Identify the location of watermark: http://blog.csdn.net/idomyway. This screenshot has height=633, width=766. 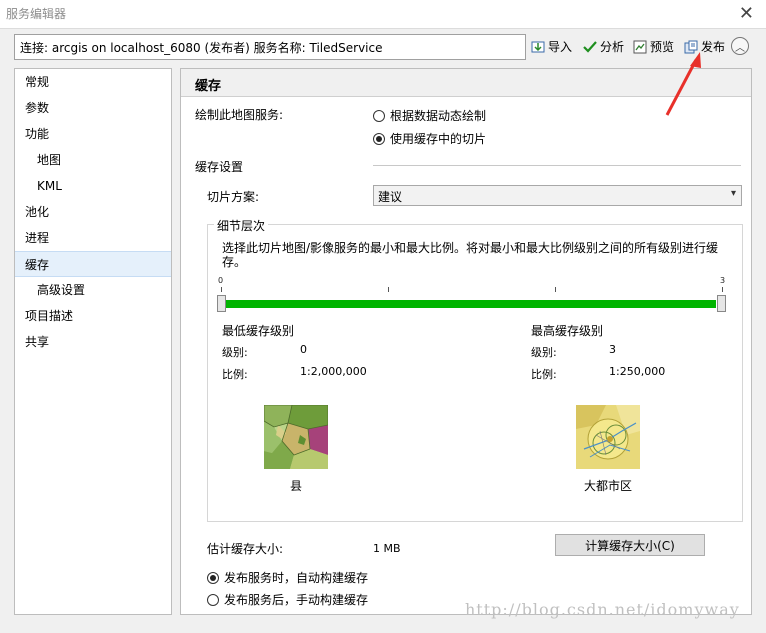
(602, 609).